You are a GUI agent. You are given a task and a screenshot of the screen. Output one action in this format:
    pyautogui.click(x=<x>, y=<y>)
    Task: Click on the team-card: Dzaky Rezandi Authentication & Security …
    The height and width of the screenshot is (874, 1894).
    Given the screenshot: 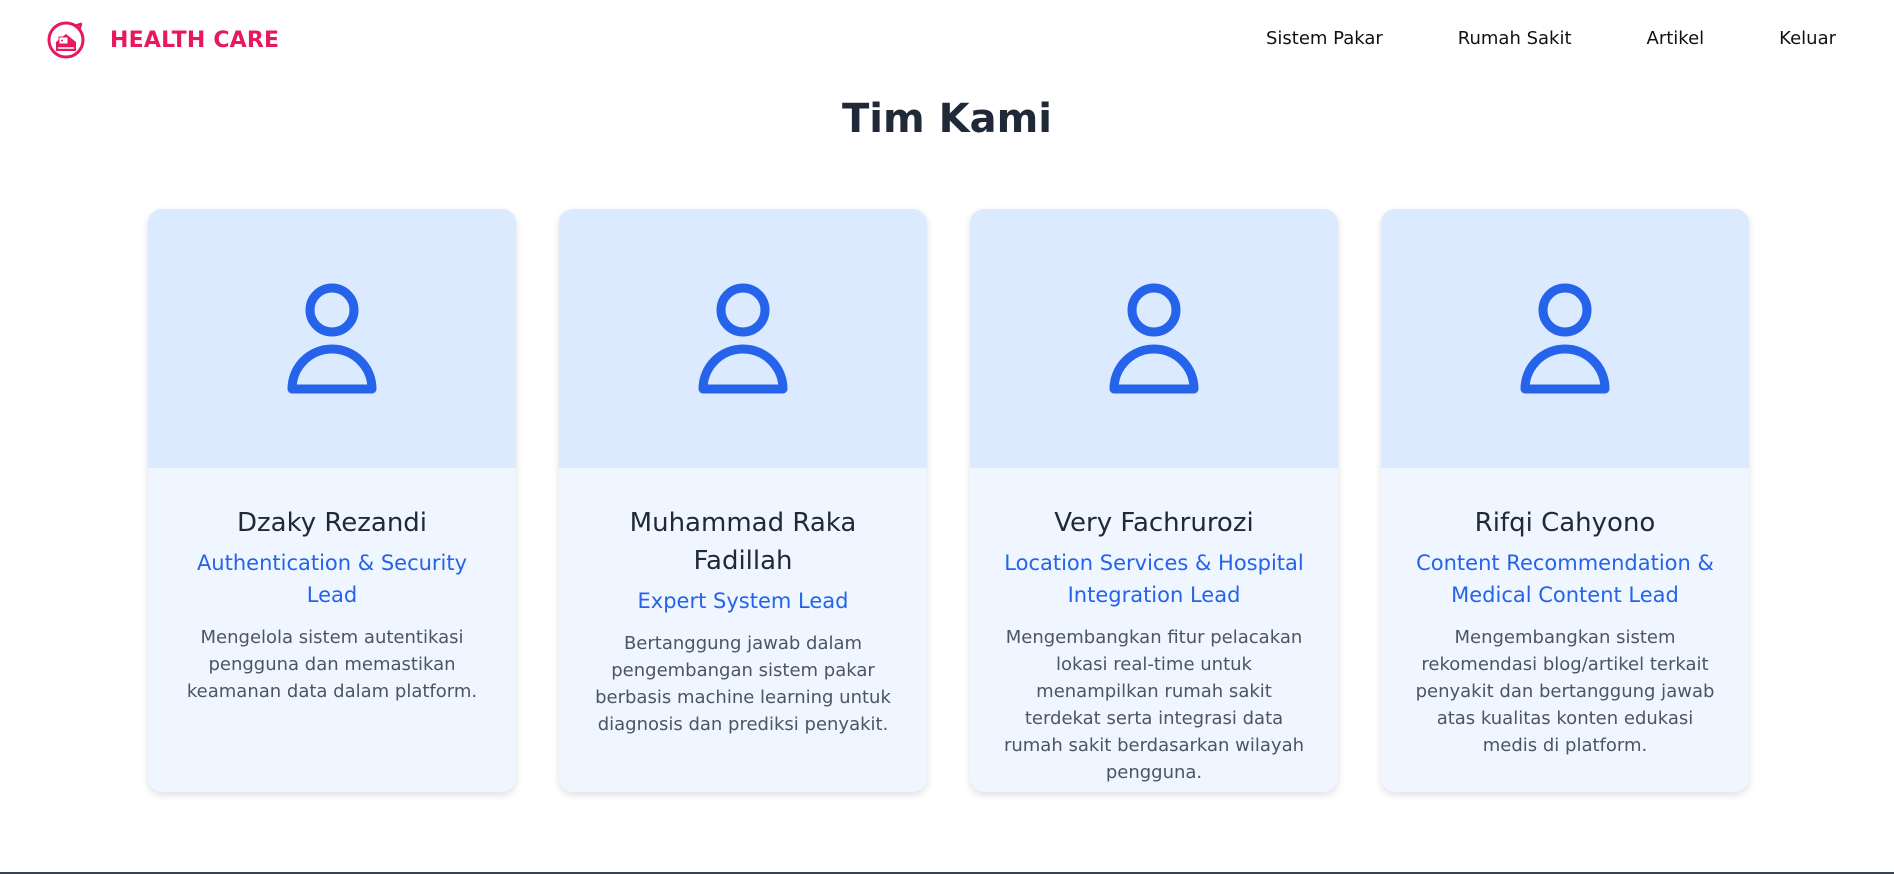 What is the action you would take?
    pyautogui.click(x=332, y=500)
    